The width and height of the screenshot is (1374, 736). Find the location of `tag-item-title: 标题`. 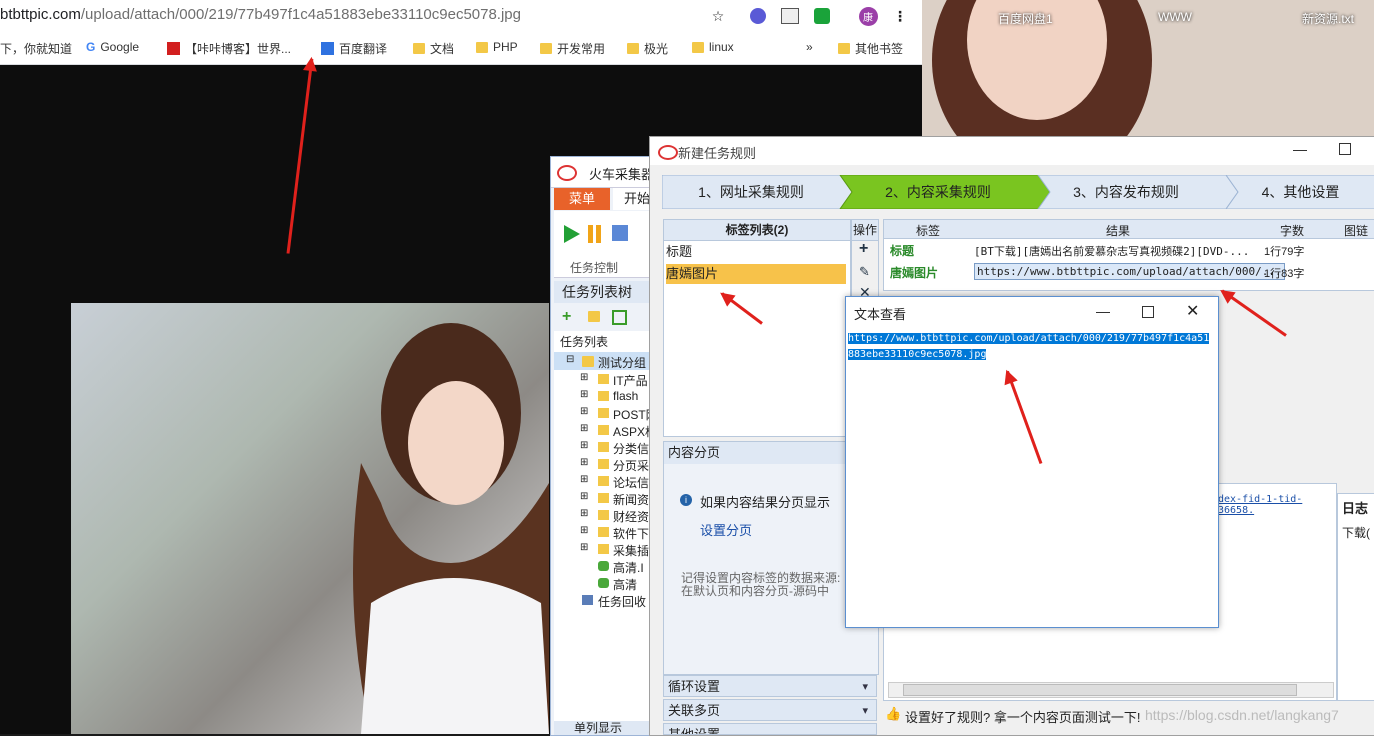

tag-item-title: 标题 is located at coordinates (756, 252).